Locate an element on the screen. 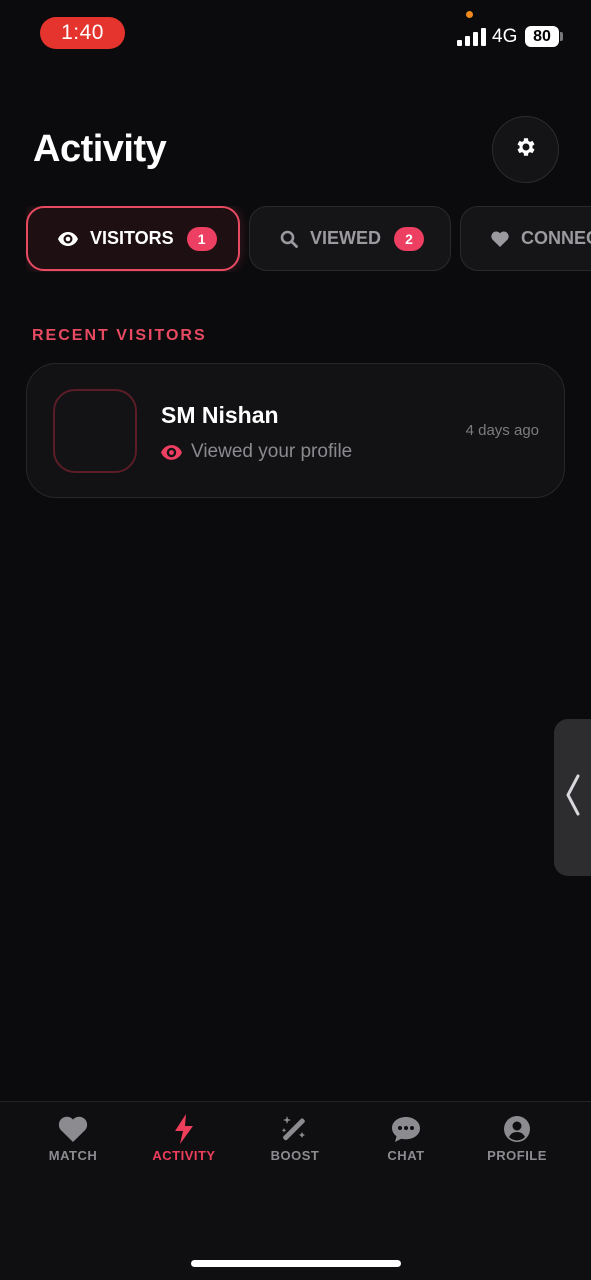 The image size is (591, 1280). home-indicator is located at coordinates (296, 1263).